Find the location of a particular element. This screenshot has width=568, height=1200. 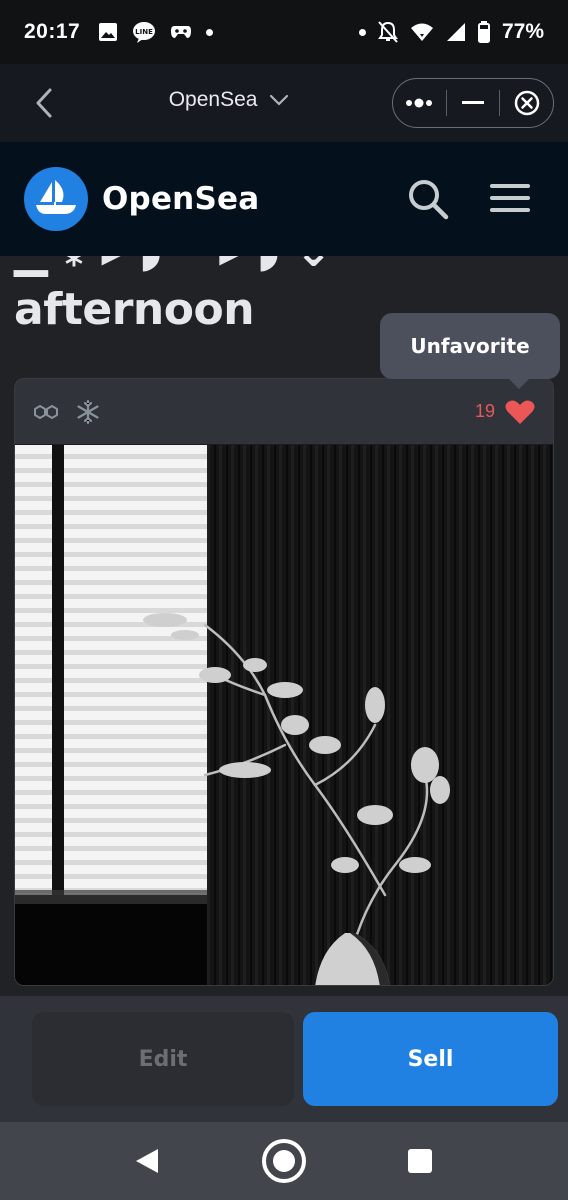

title-top-fragment: ▁ ⁑ ▸ ◗ ┘ ▸ ◗ ⌄ is located at coordinates (173, 266).